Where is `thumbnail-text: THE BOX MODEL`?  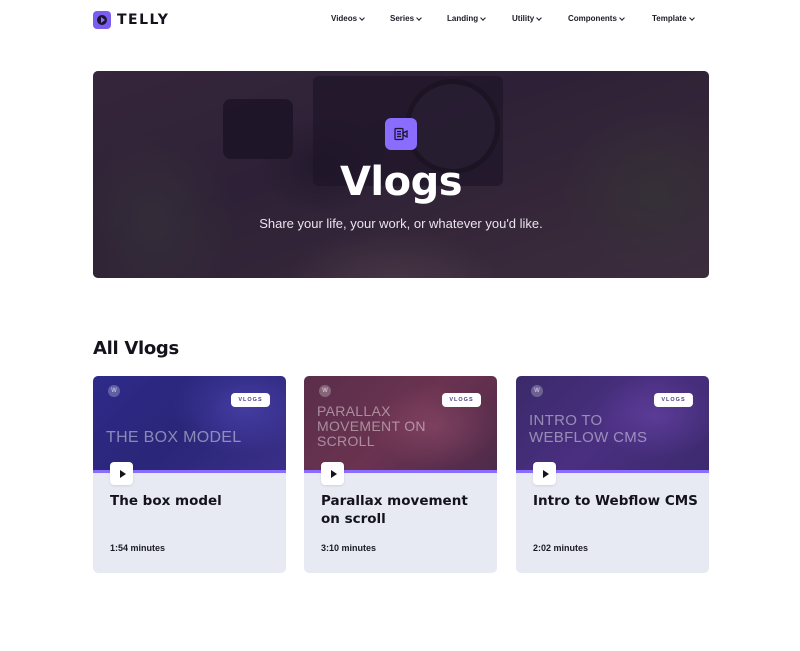
thumbnail-text: THE BOX MODEL is located at coordinates (174, 437).